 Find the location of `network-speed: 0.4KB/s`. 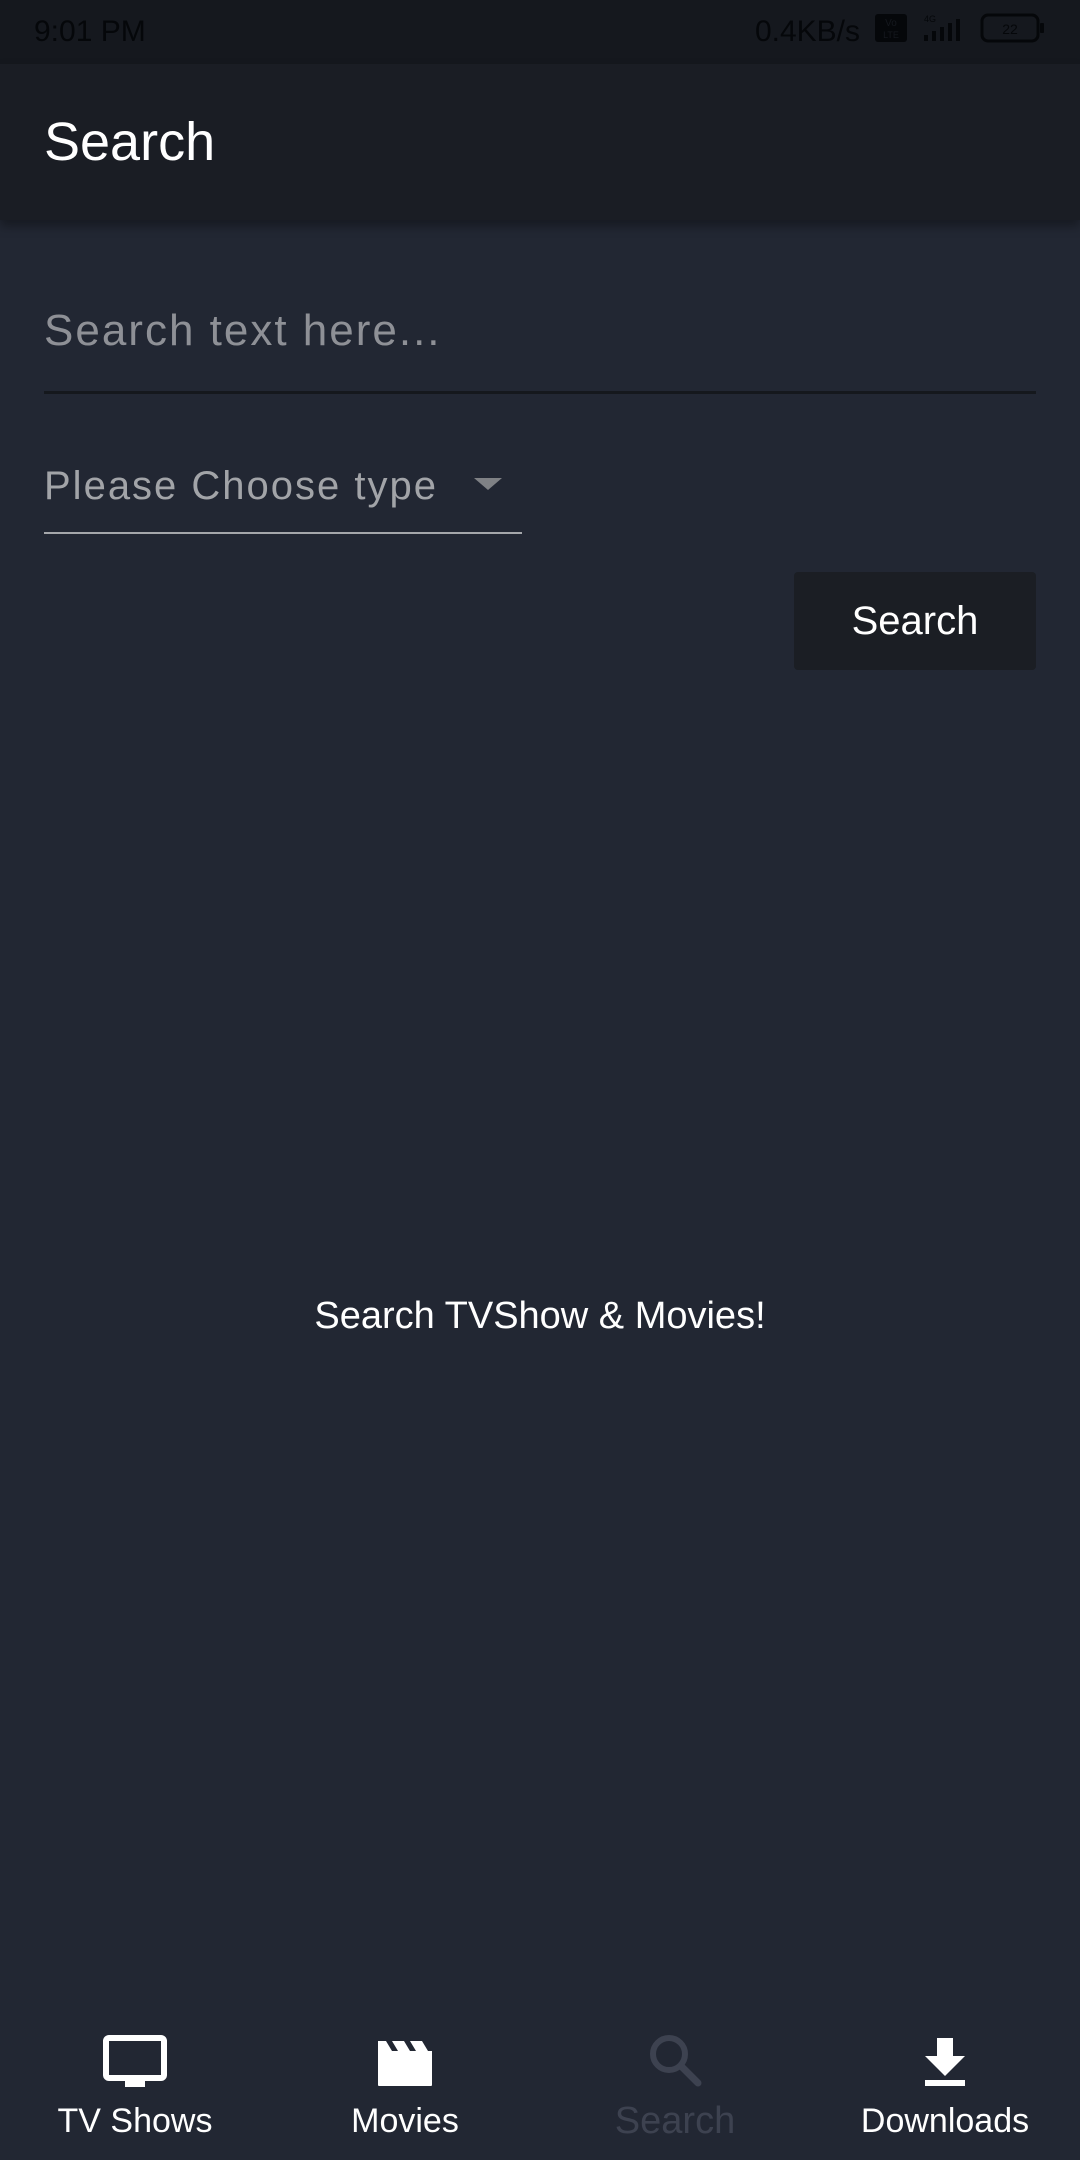

network-speed: 0.4KB/s is located at coordinates (807, 31).